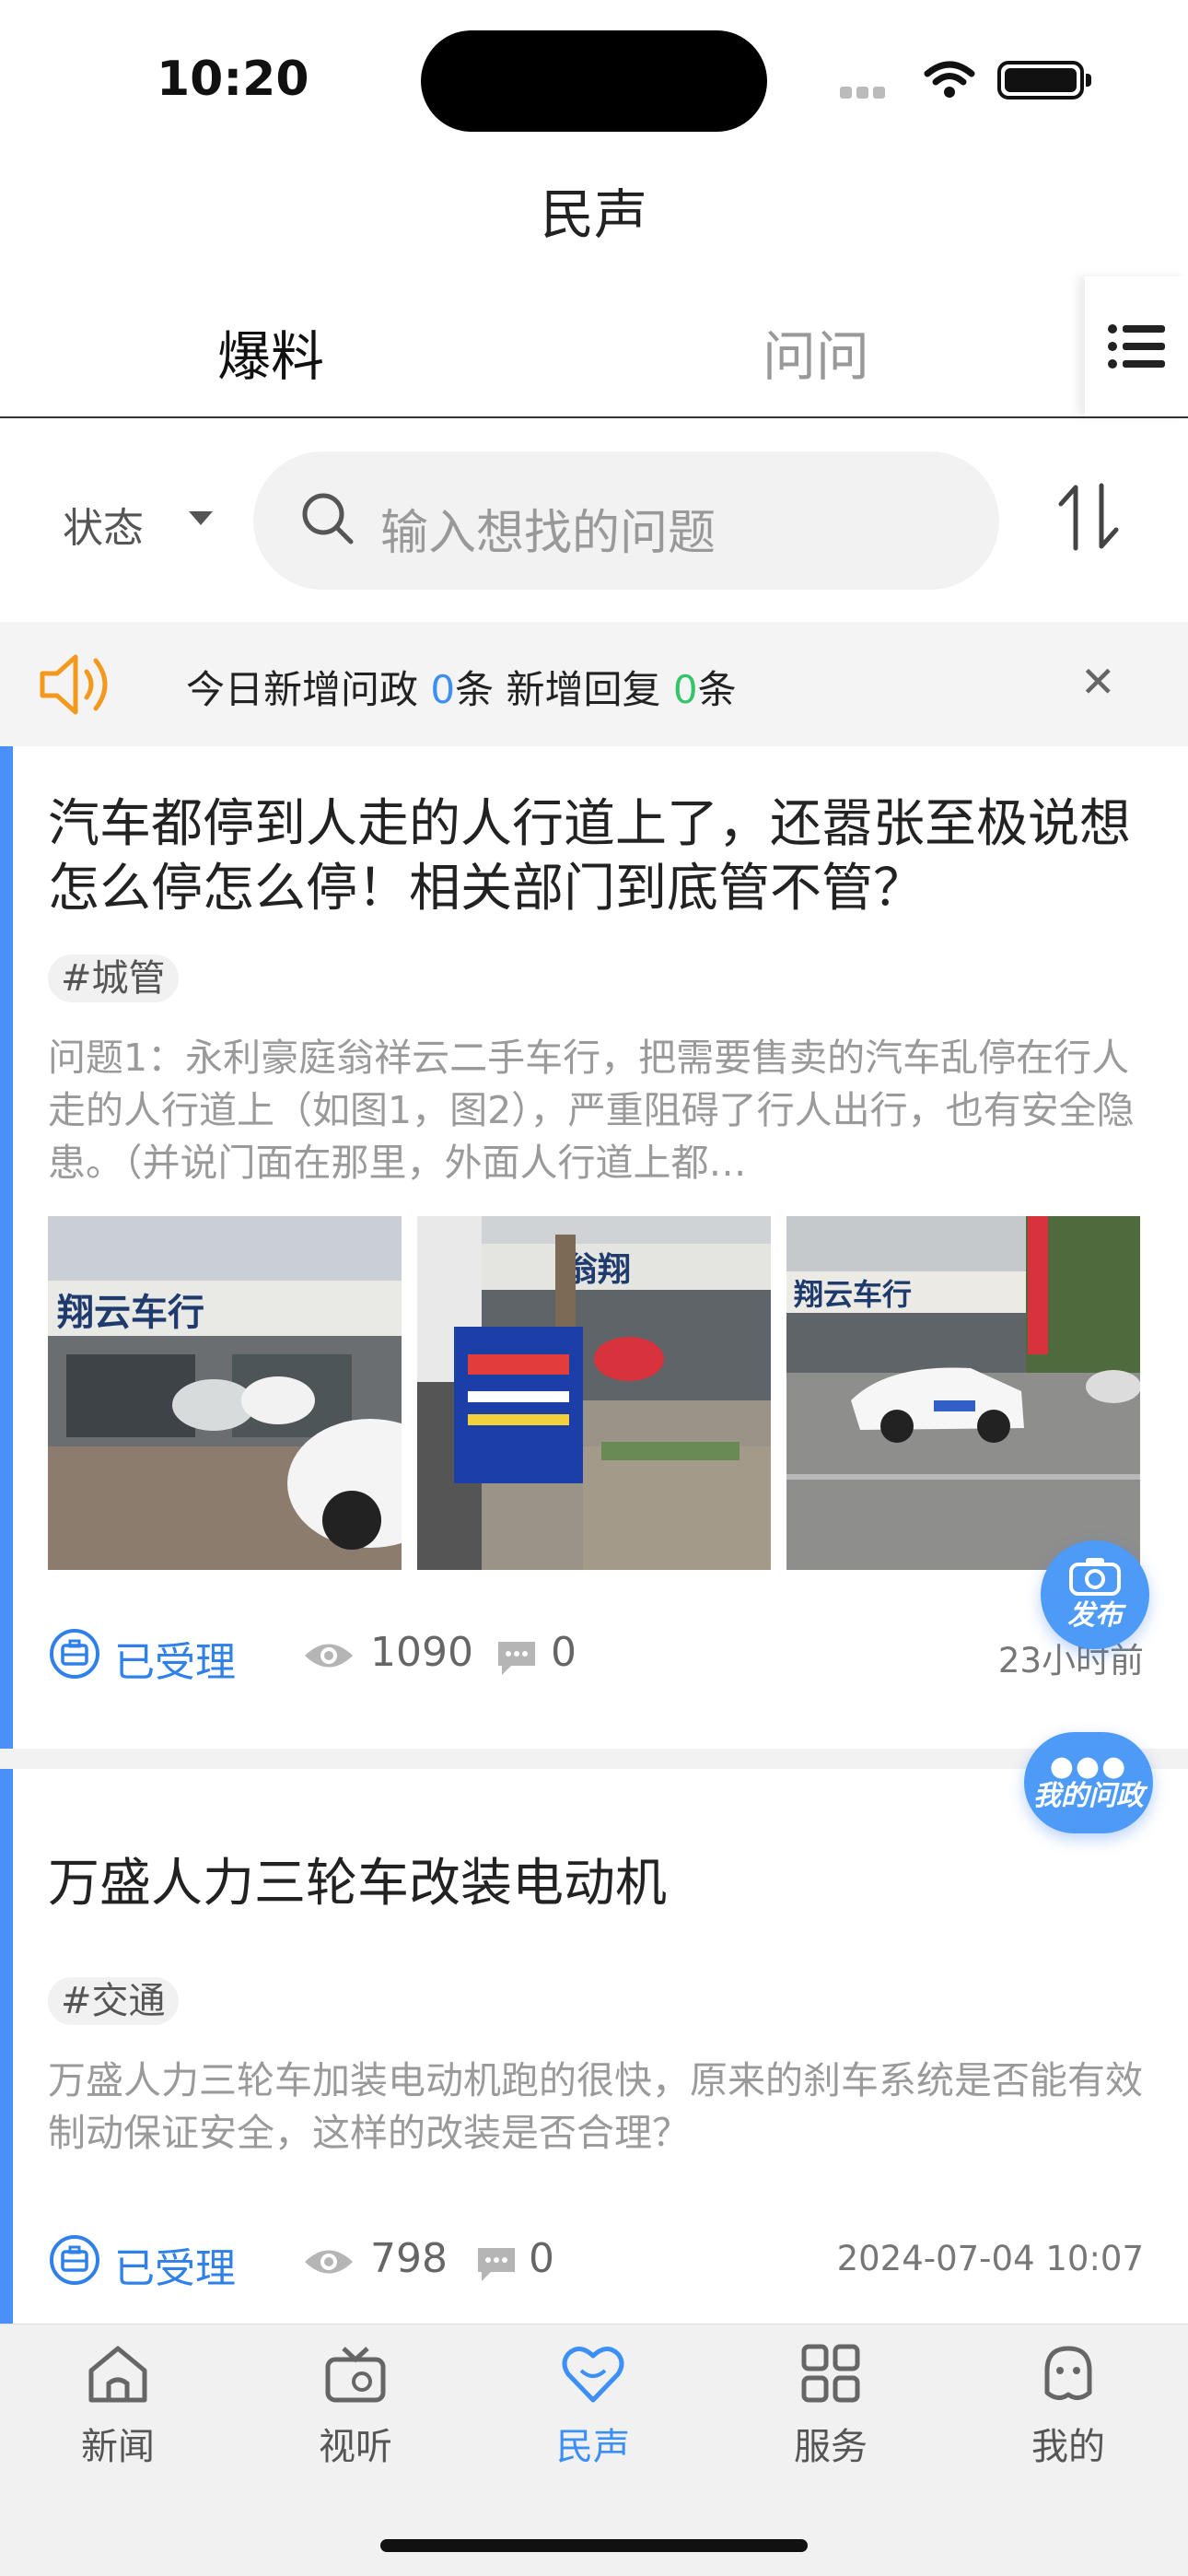 Image resolution: width=1188 pixels, height=2576 pixels. I want to click on nav-label: 民声, so click(593, 2447).